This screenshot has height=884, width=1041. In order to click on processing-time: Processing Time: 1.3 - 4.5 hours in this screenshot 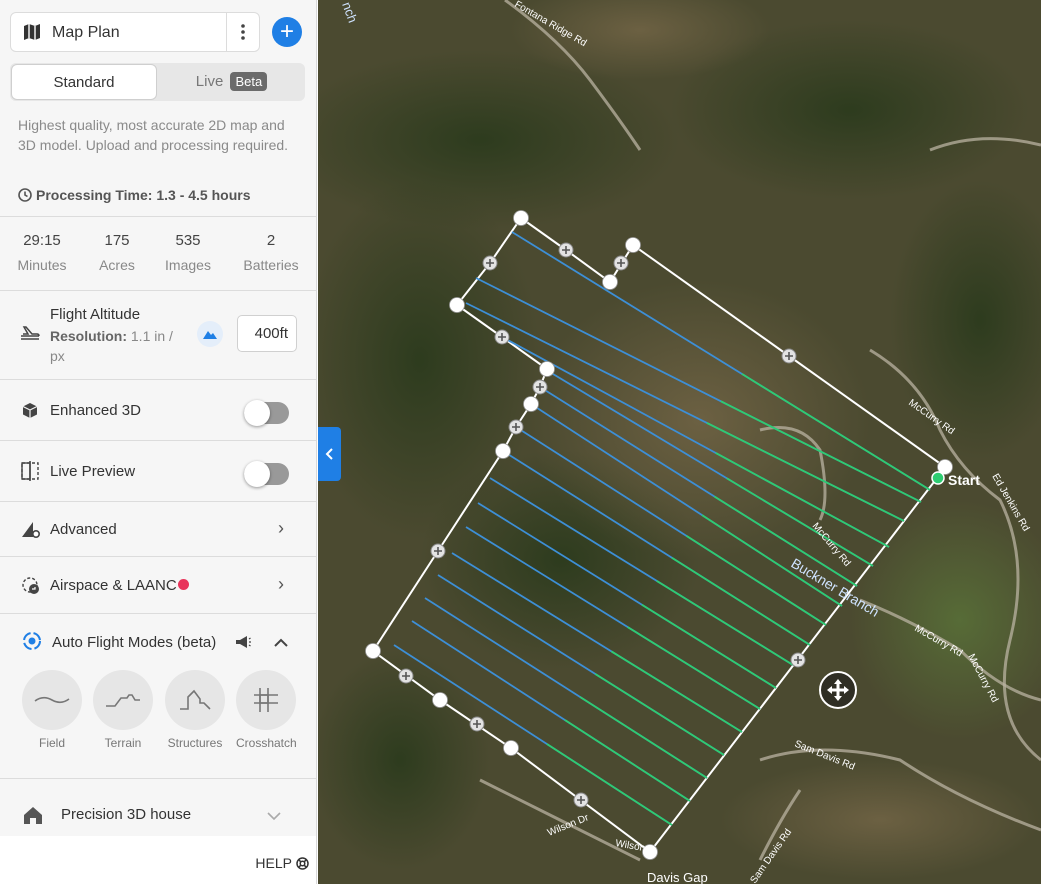, I will do `click(134, 195)`.